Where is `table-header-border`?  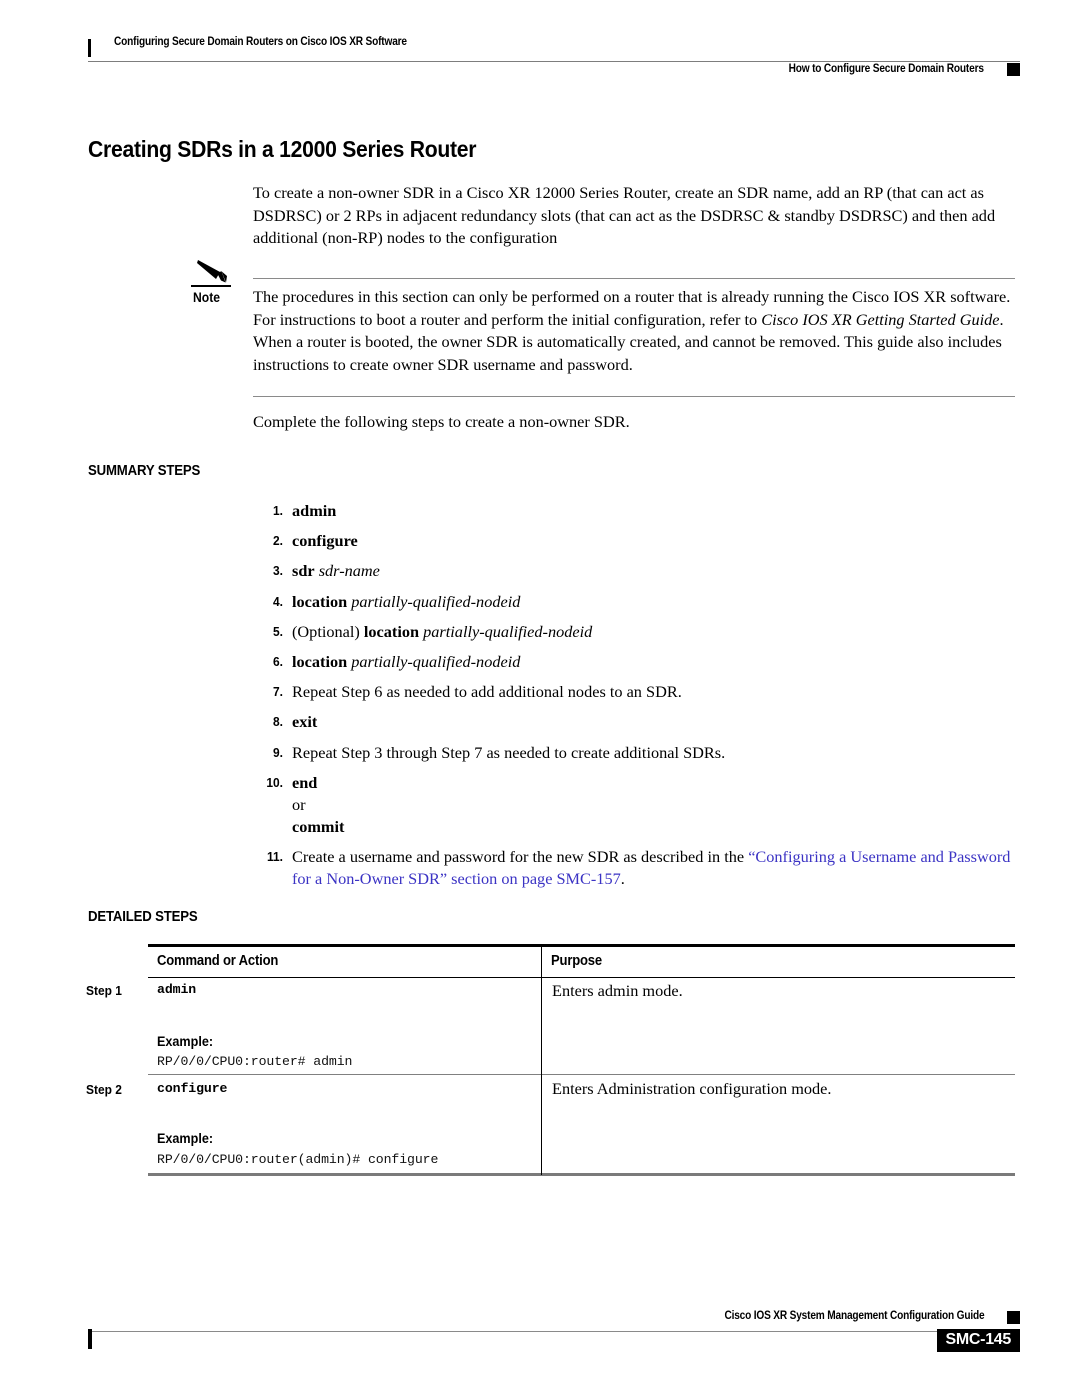 table-header-border is located at coordinates (581, 977).